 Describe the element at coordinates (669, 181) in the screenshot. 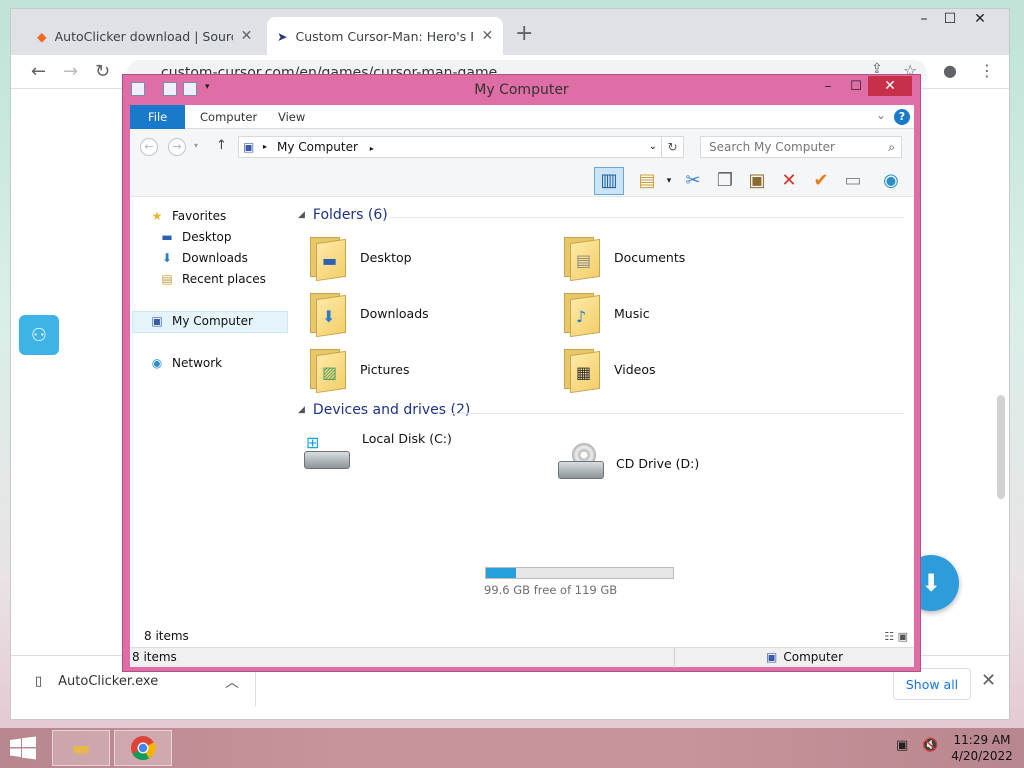

I see `dropdown-icon: ▾` at that location.